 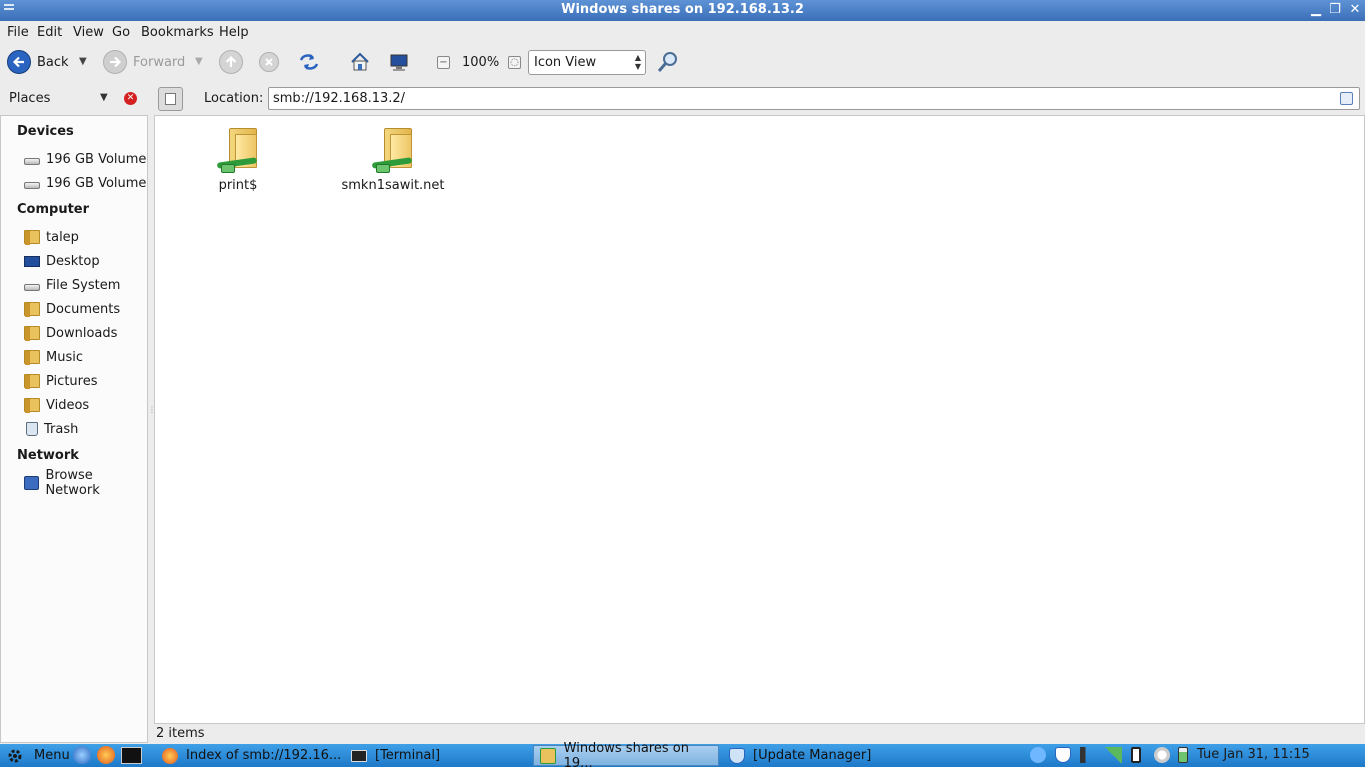 What do you see at coordinates (1063, 755) in the screenshot?
I see `update-shield-icon` at bounding box center [1063, 755].